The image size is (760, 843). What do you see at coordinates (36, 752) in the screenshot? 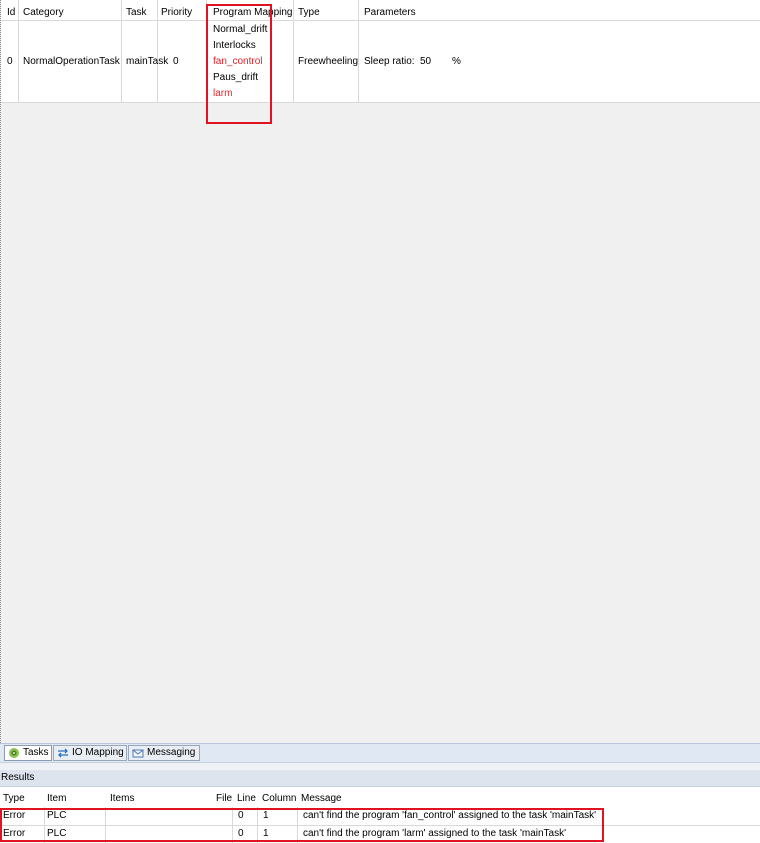
I see `tab-label: Tasks` at bounding box center [36, 752].